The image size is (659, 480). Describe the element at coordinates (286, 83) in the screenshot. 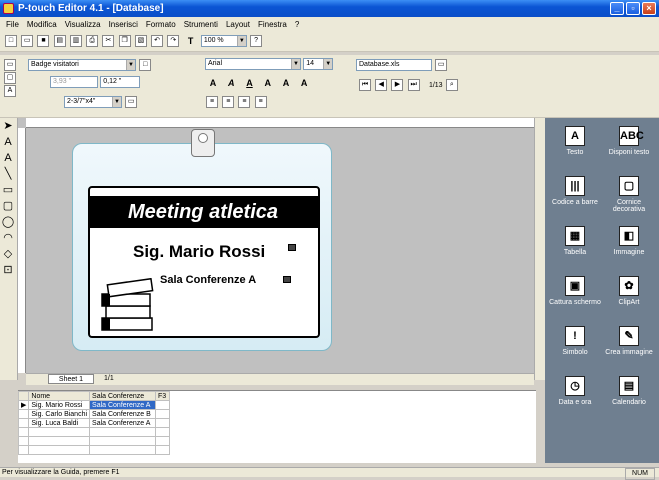

I see `grow-font-button: A` at that location.